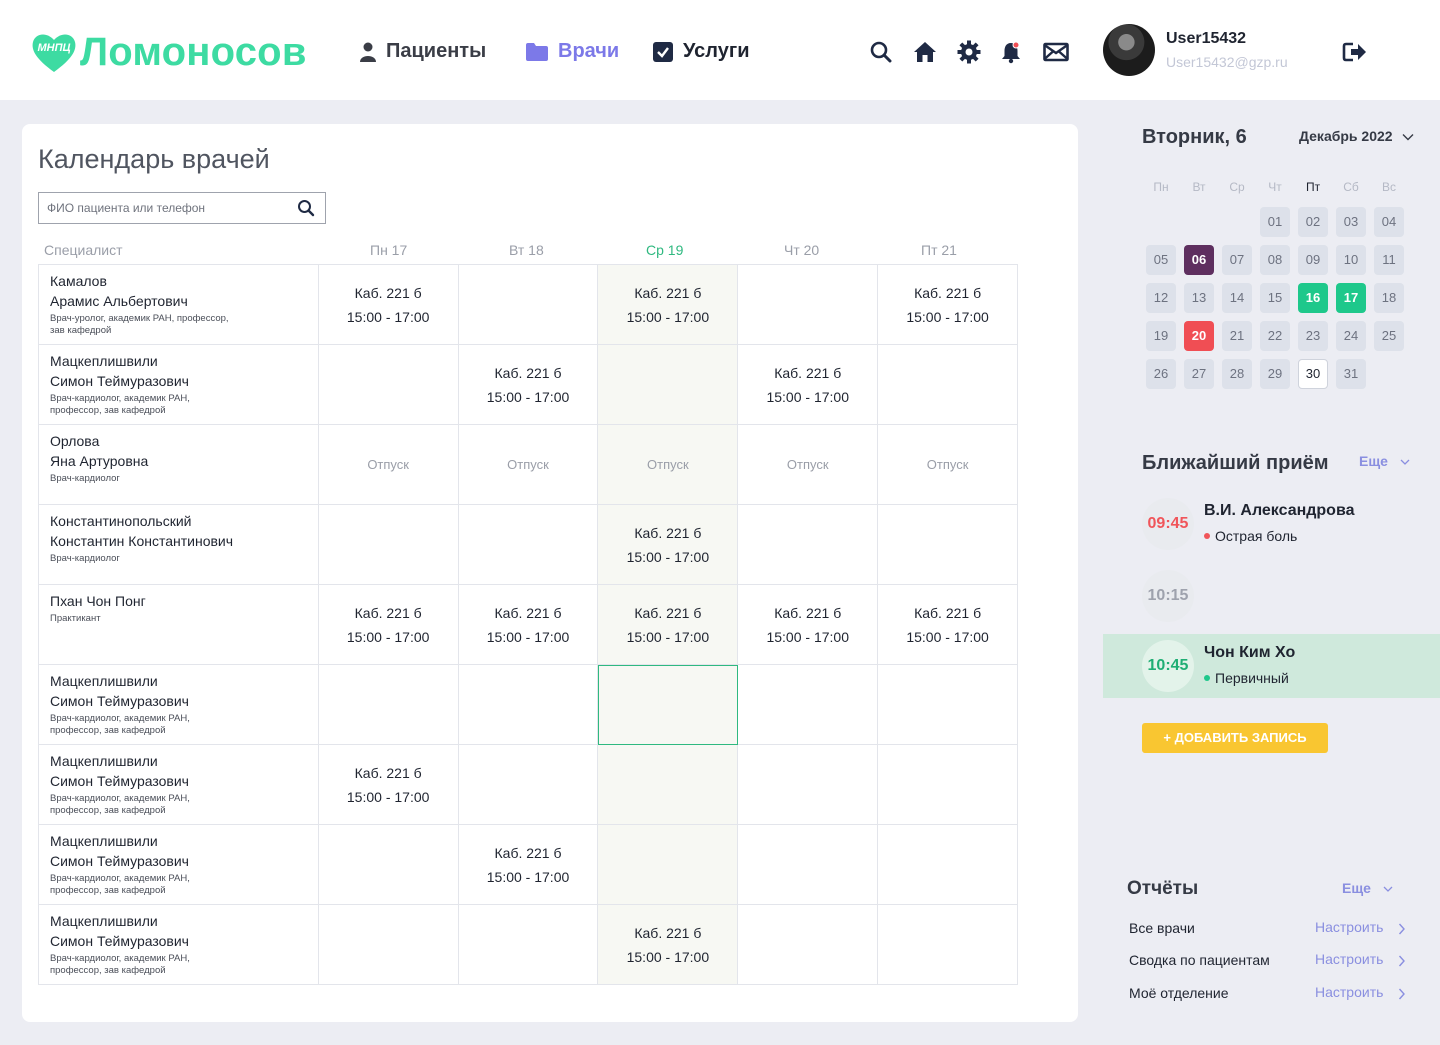  I want to click on calendar-day: 11, so click(1389, 260).